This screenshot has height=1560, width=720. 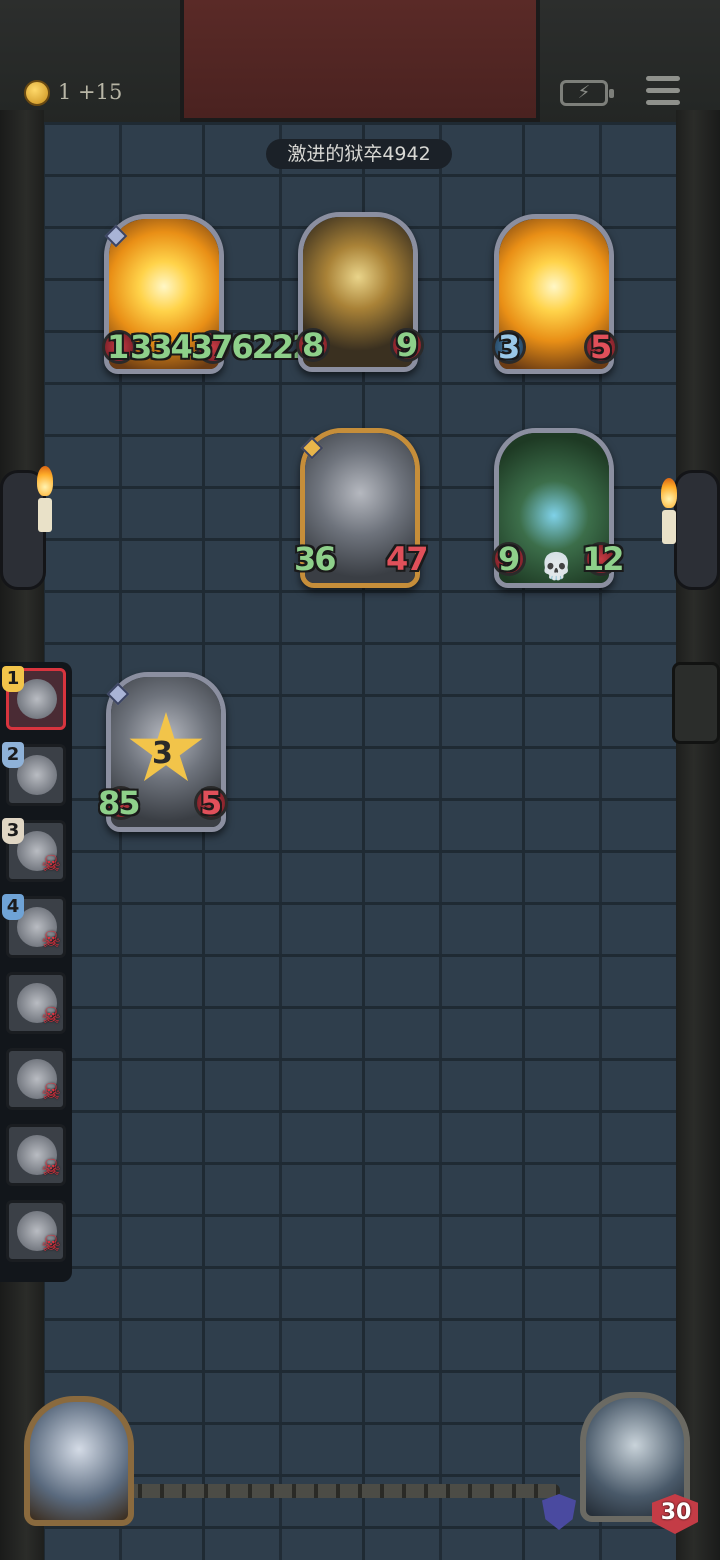 What do you see at coordinates (663, 91) in the screenshot?
I see `menu-icon` at bounding box center [663, 91].